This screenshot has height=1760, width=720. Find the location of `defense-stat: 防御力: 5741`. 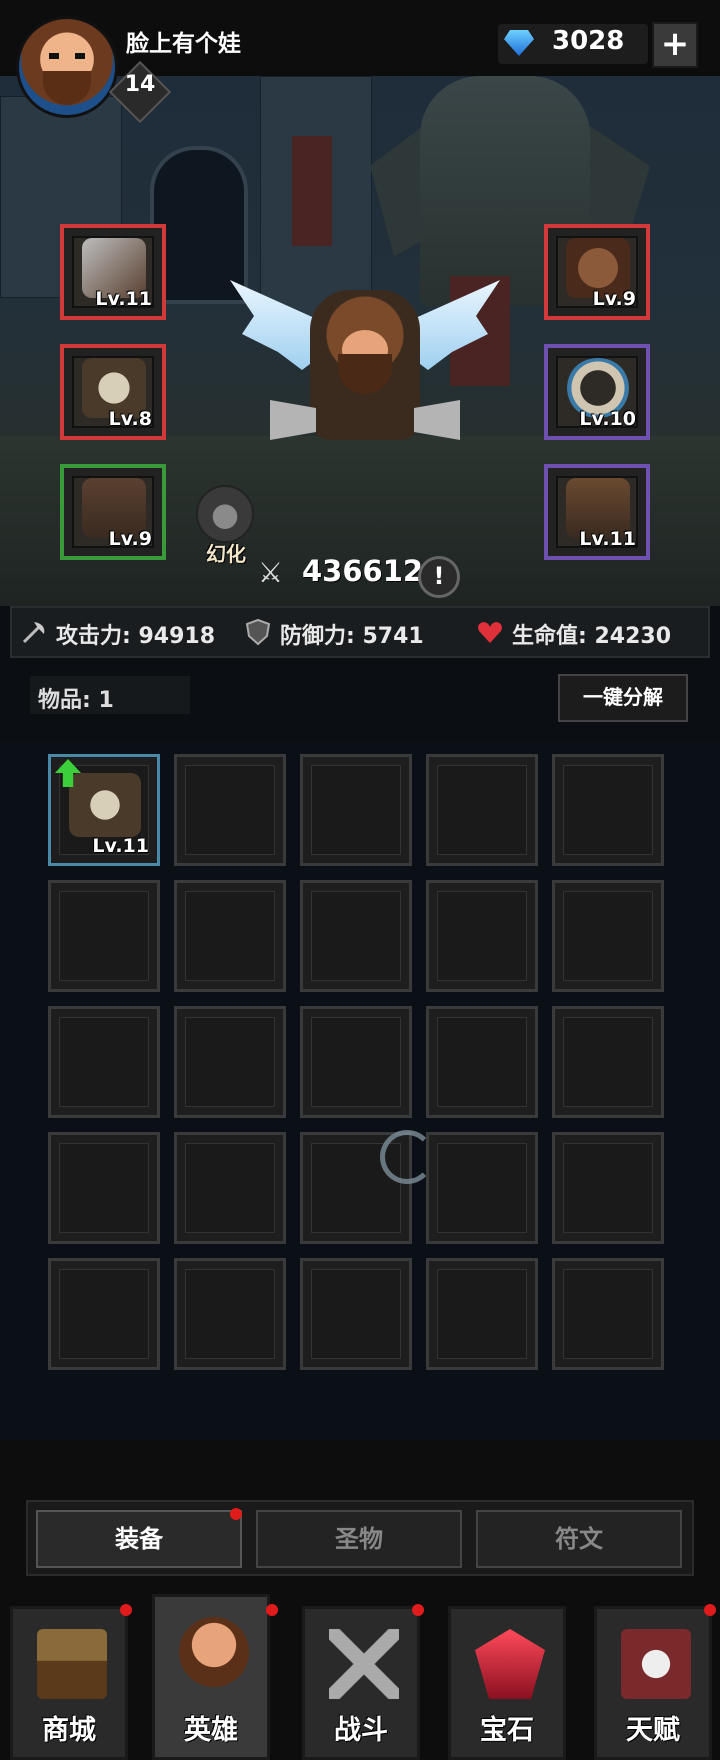

defense-stat: 防御力: 5741 is located at coordinates (352, 636).